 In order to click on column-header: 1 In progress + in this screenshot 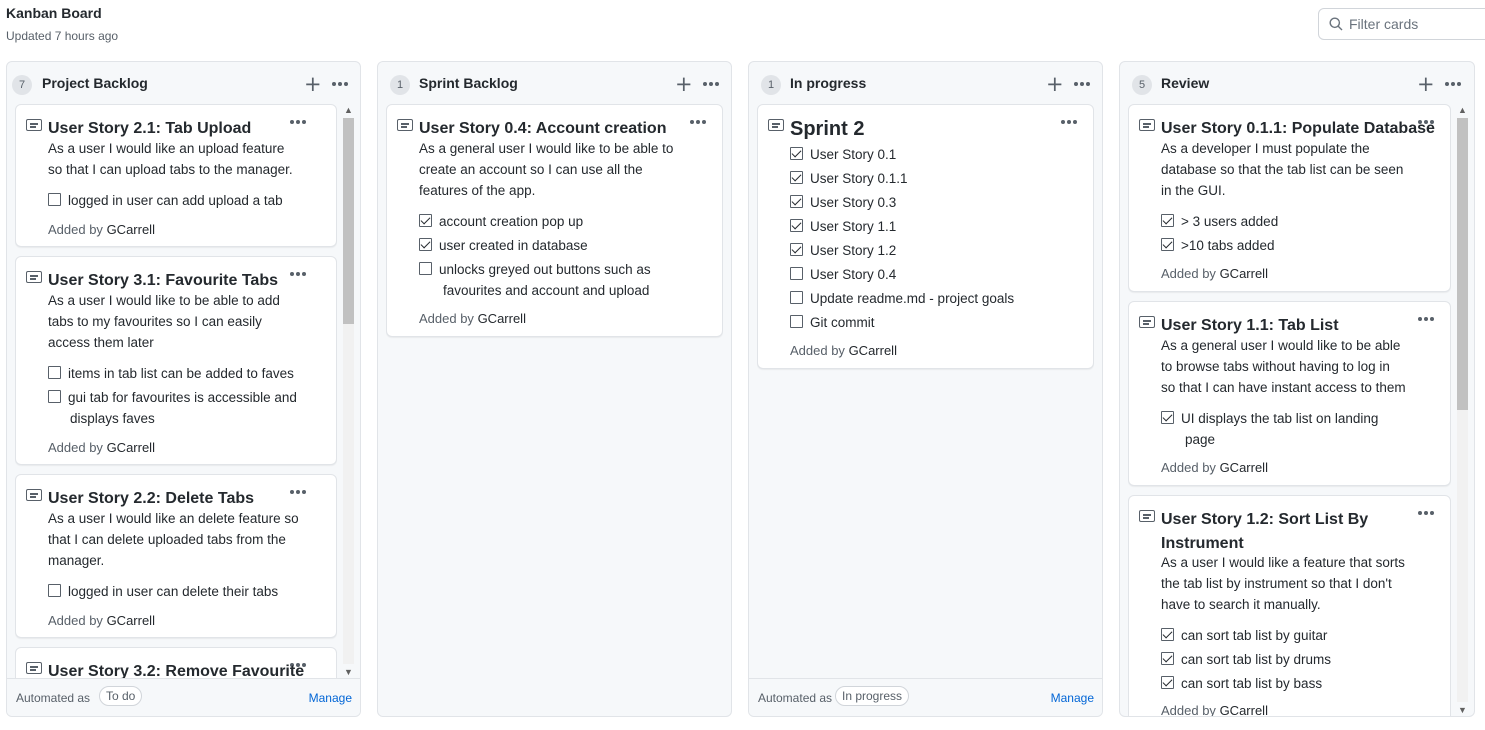, I will do `click(925, 83)`.